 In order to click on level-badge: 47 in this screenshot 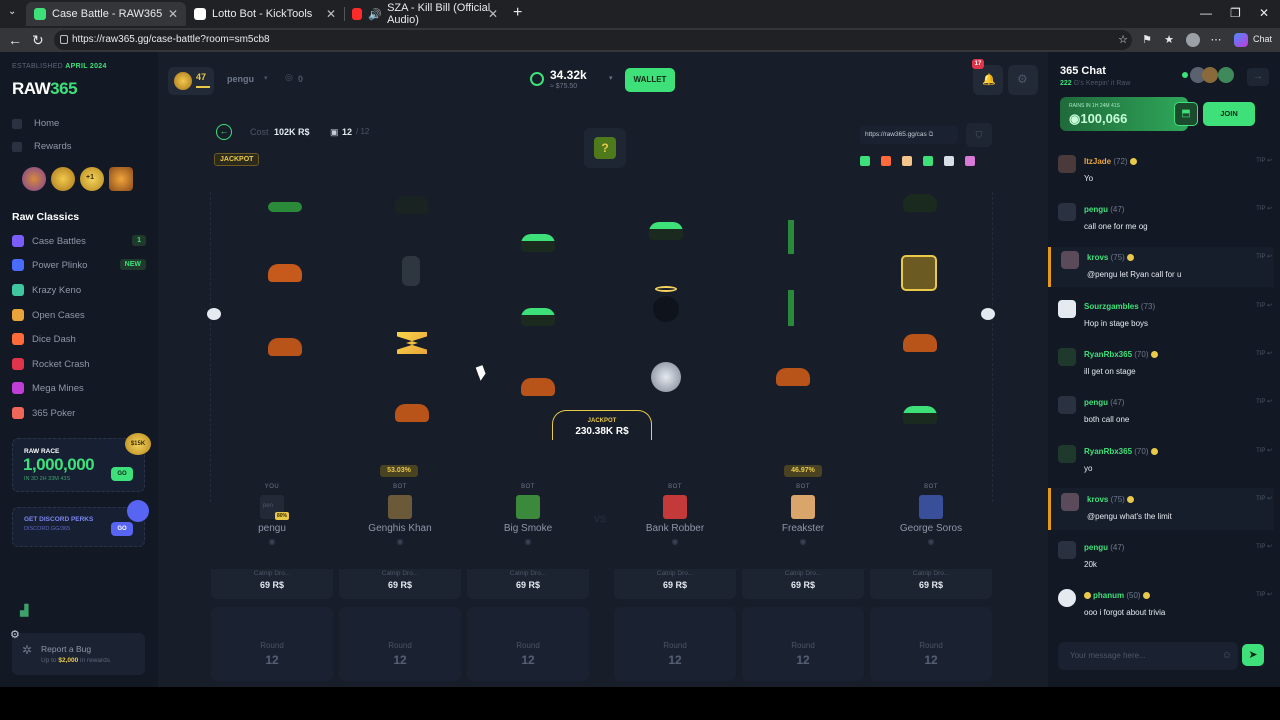, I will do `click(191, 81)`.